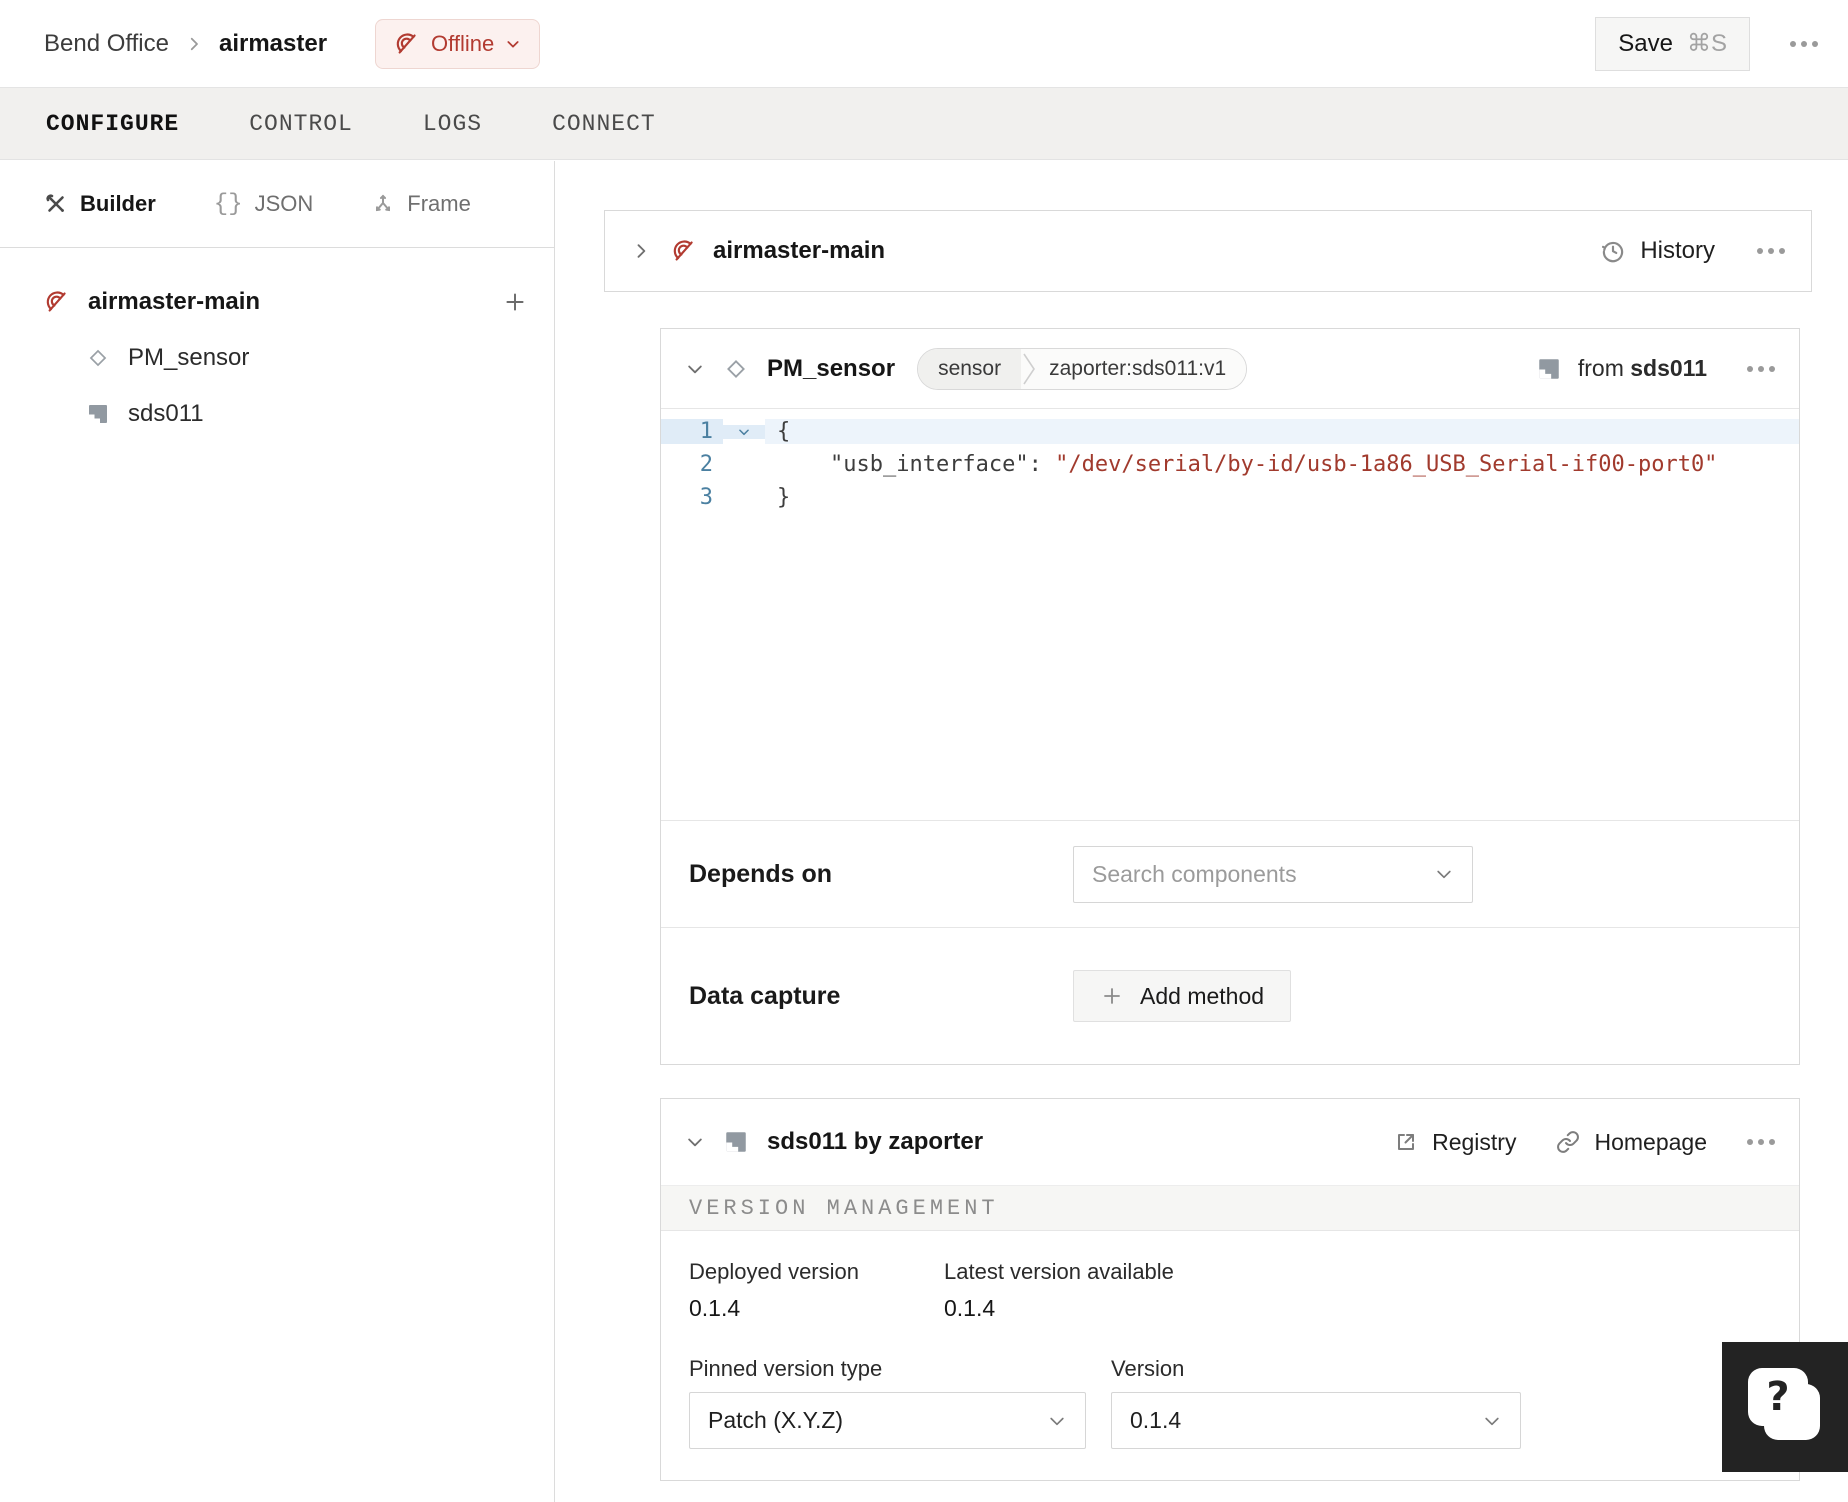  Describe the element at coordinates (1156, 1420) in the screenshot. I see `version-value: 0.1.4` at that location.